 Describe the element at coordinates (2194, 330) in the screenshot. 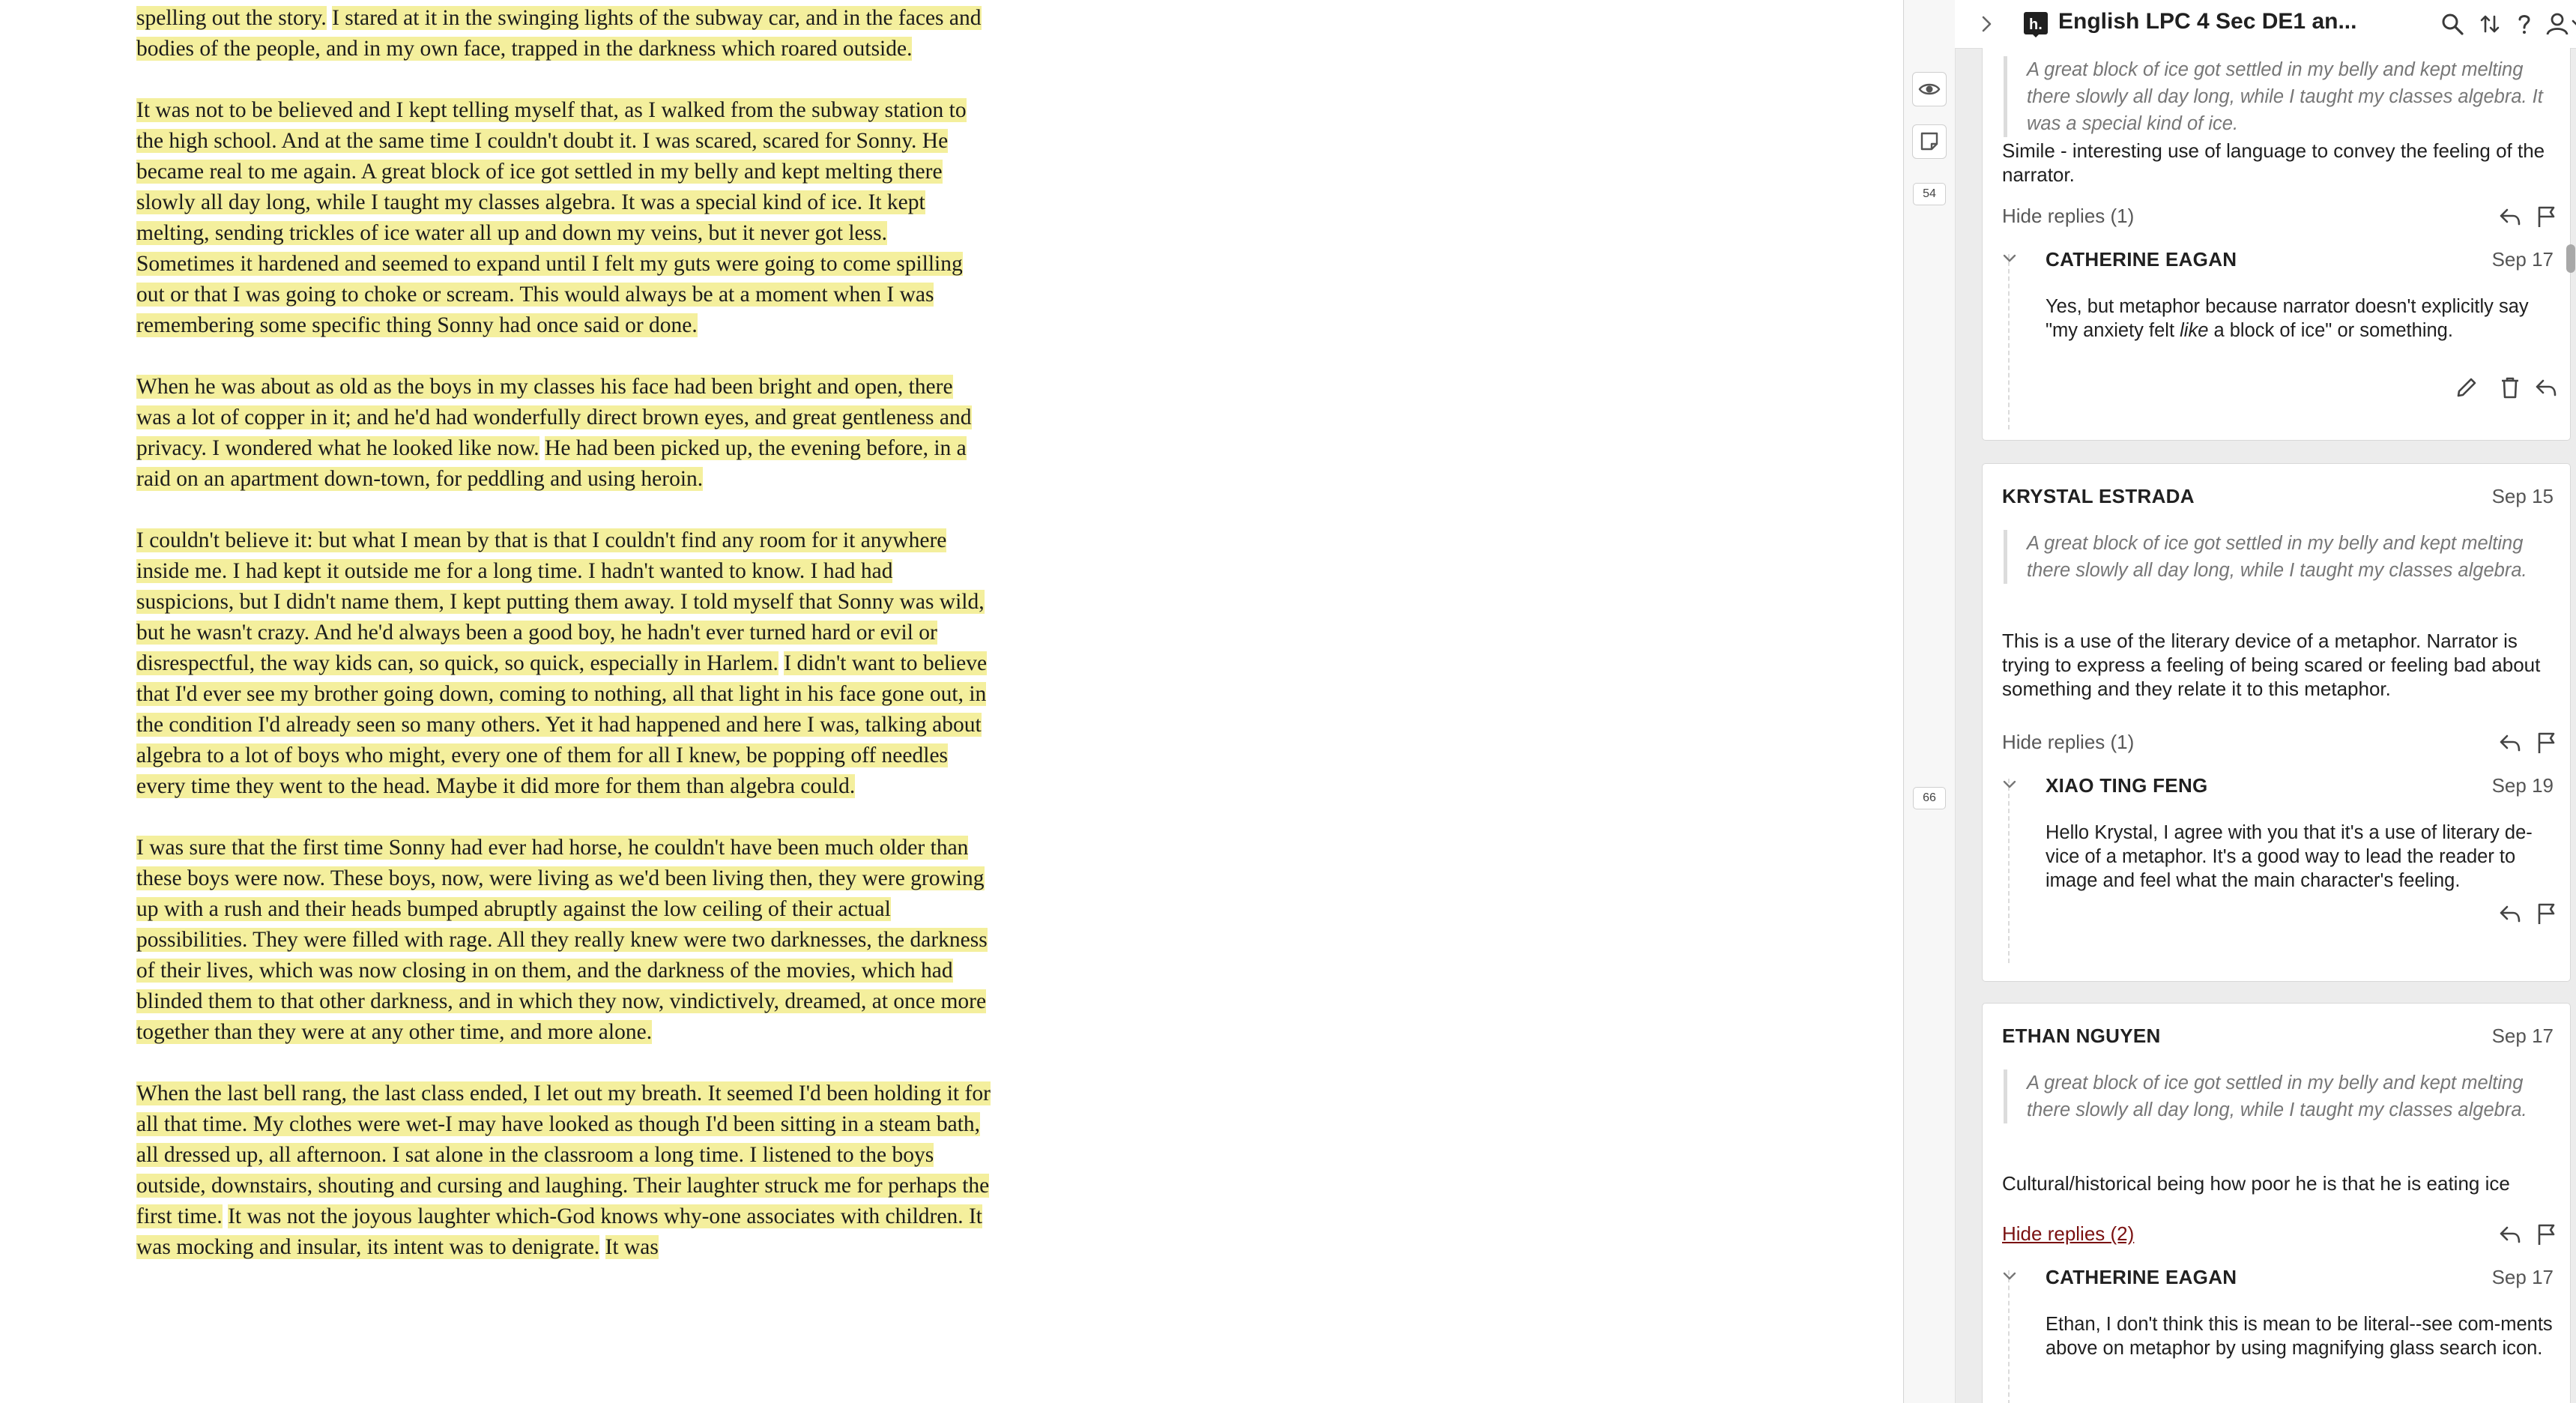

I see `reply-text-emphasis: like` at that location.